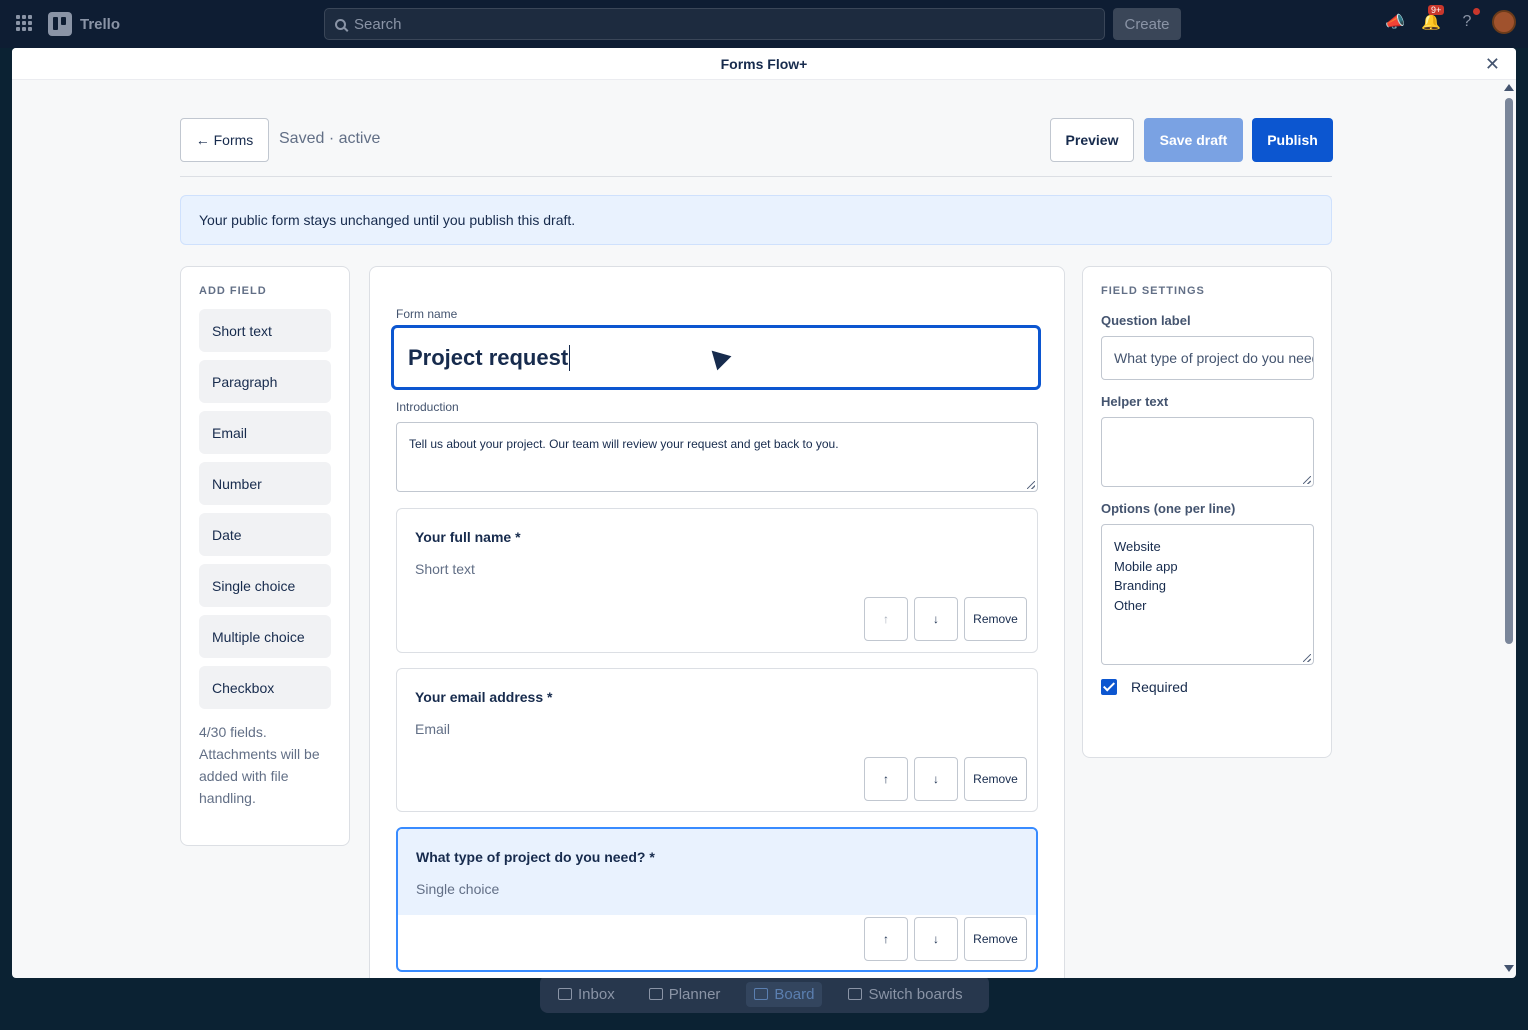 This screenshot has width=1528, height=1030. What do you see at coordinates (1509, 371) in the screenshot?
I see `scrollbar-thumb` at bounding box center [1509, 371].